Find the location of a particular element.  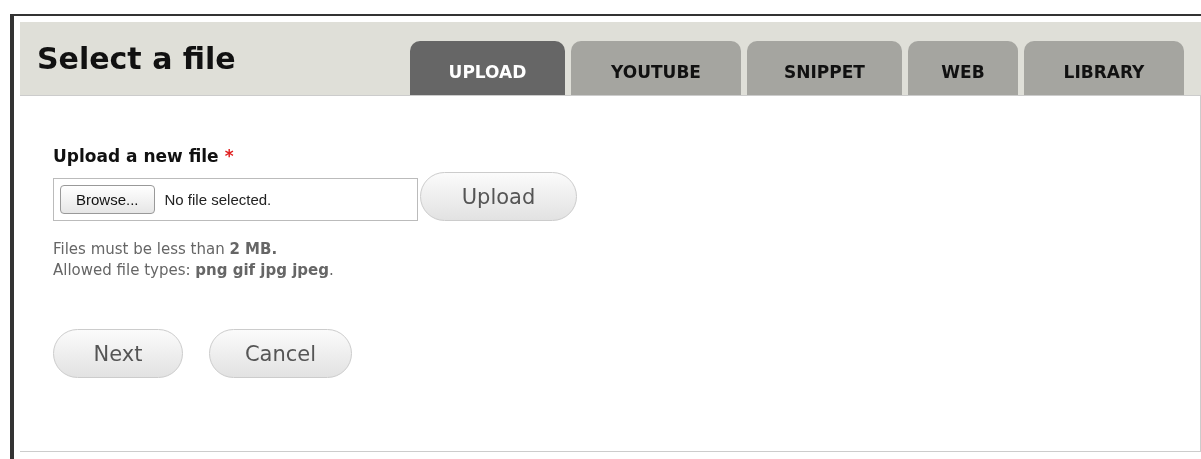

tab: YOUTUBE is located at coordinates (656, 68).